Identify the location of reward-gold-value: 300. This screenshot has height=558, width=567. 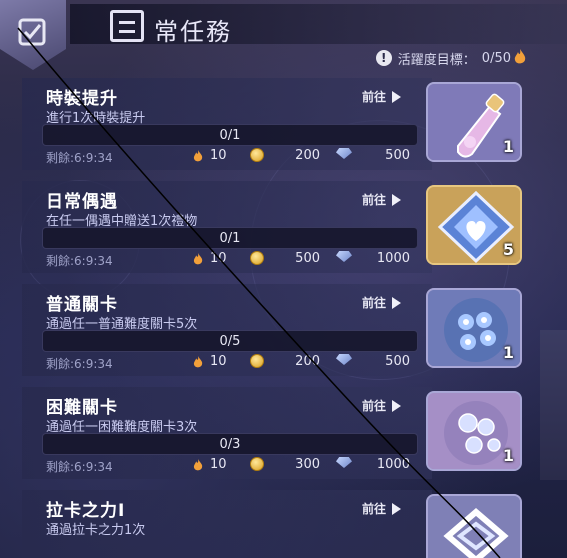
(307, 464).